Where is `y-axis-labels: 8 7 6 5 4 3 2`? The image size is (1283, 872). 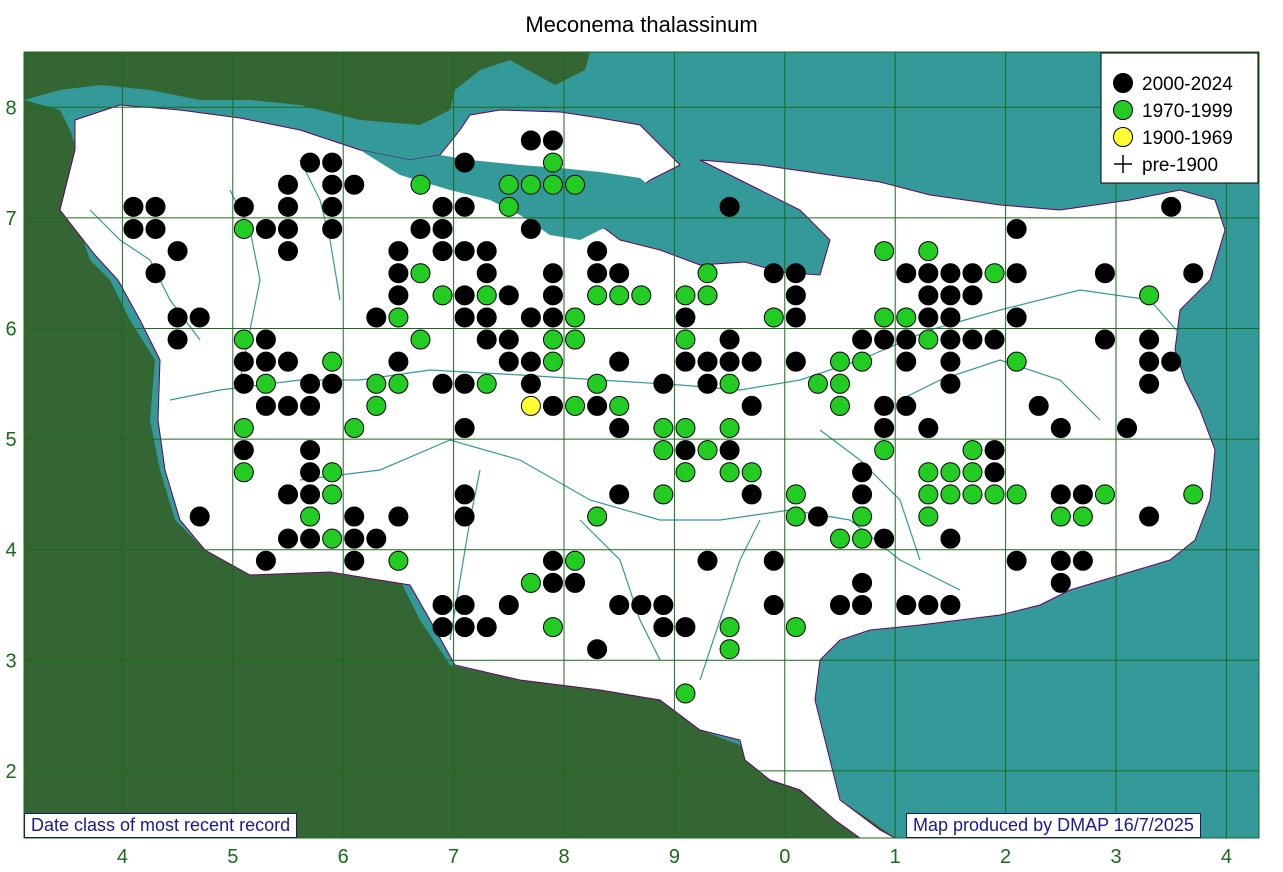 y-axis-labels: 8 7 6 5 4 3 2 is located at coordinates (10, 440).